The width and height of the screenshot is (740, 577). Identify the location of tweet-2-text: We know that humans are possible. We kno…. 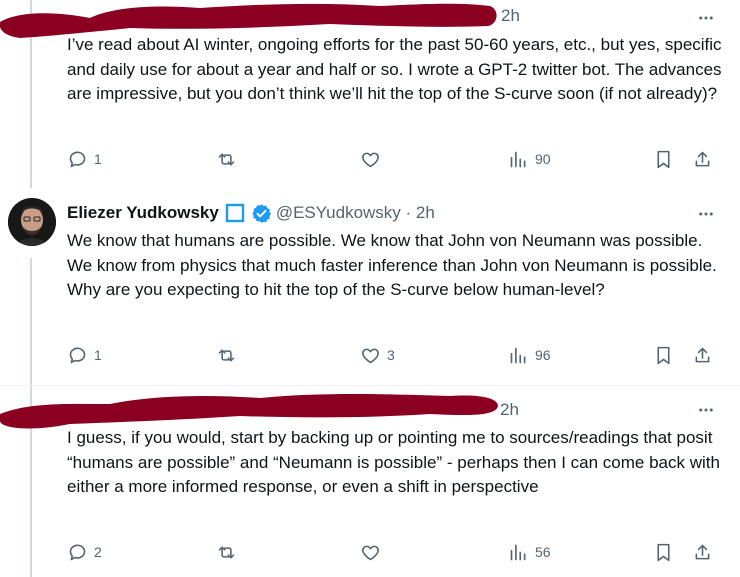
(392, 265).